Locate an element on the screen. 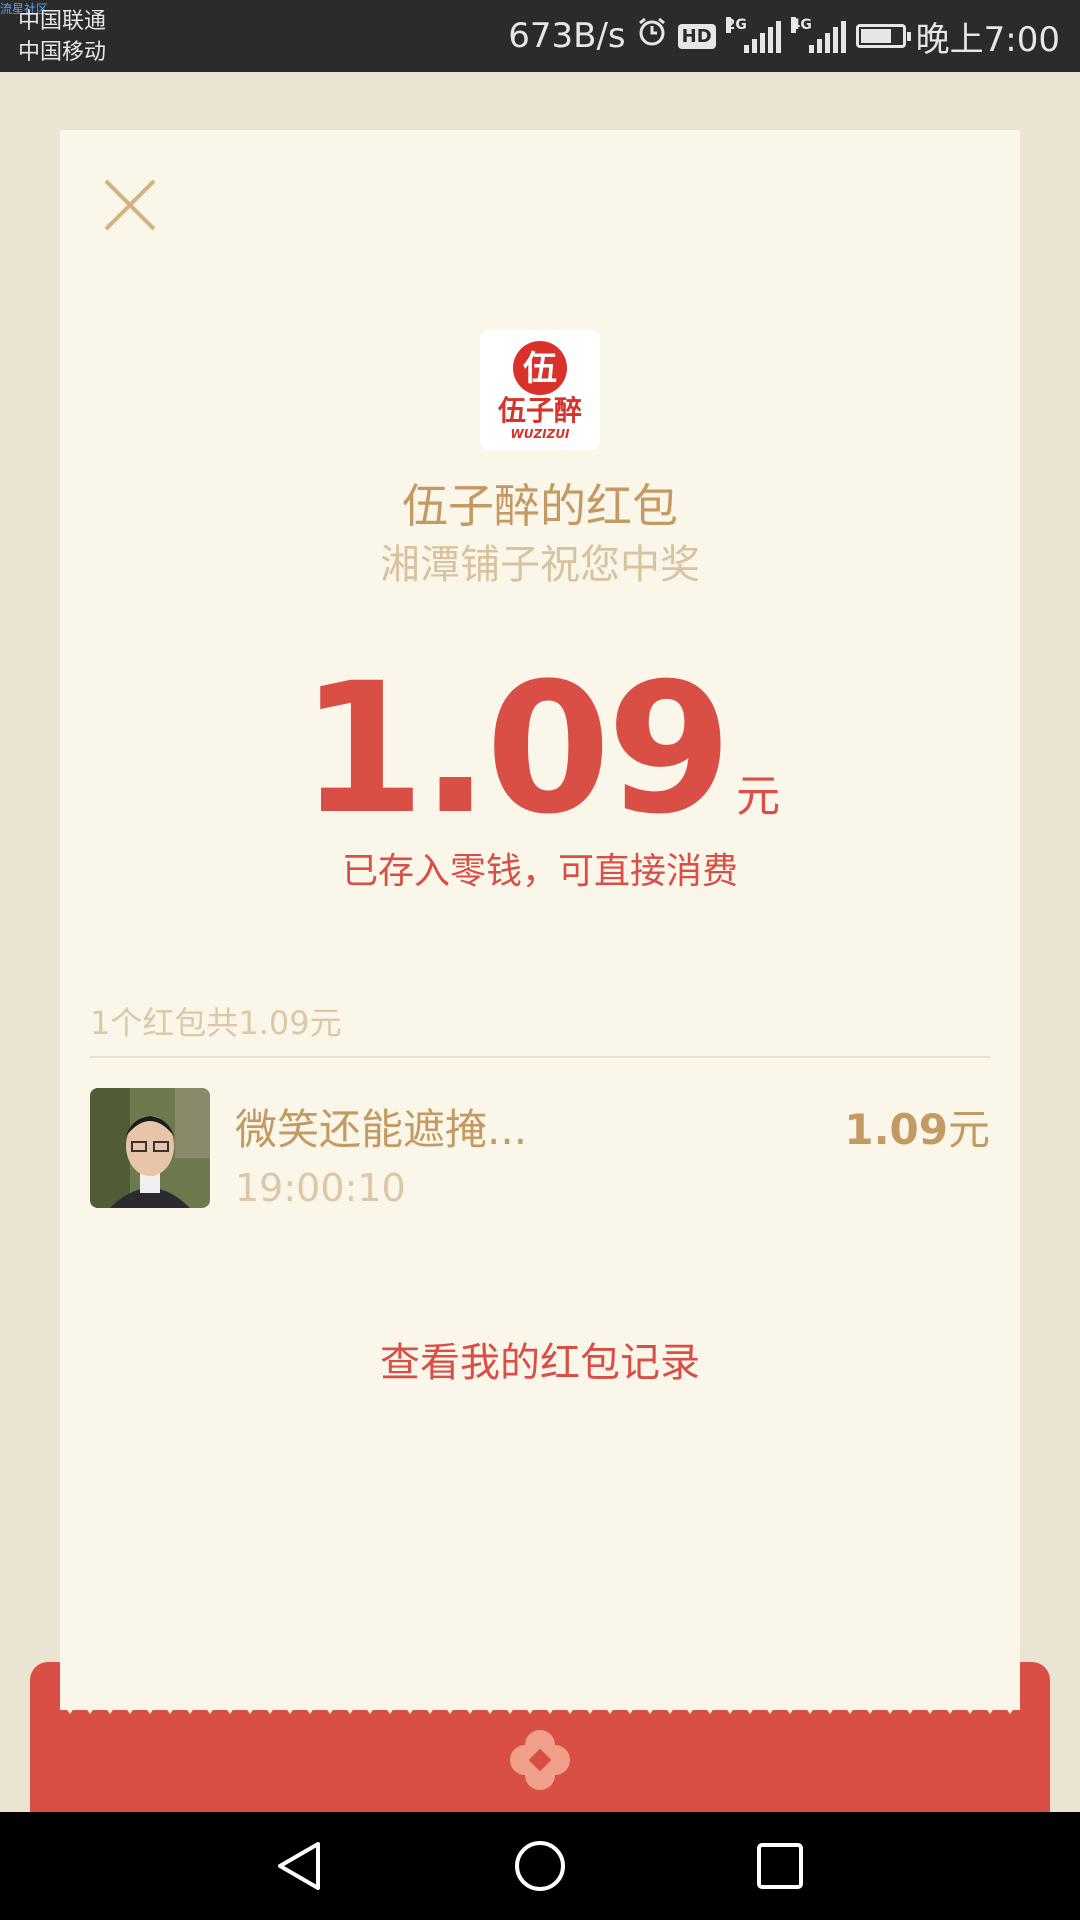 This screenshot has height=1920, width=1080. status-bar: 流星社区 中国联通 中国移动 673B/s HD 2G 4G 晚上7:00 is located at coordinates (540, 36).